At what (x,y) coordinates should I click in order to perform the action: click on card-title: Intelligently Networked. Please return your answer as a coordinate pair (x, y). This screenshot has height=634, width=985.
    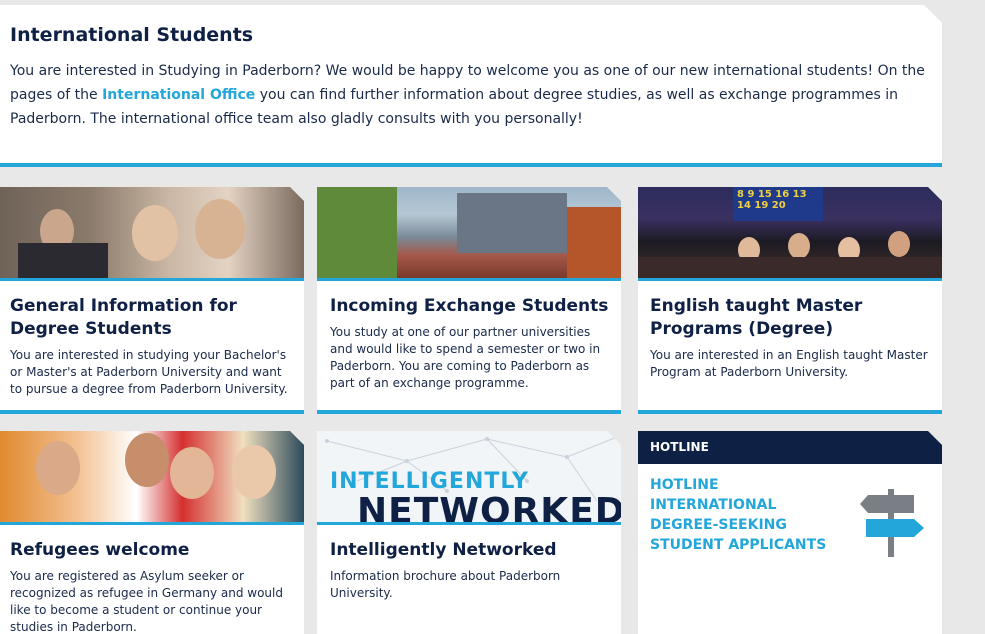
    Looking at the image, I should click on (469, 543).